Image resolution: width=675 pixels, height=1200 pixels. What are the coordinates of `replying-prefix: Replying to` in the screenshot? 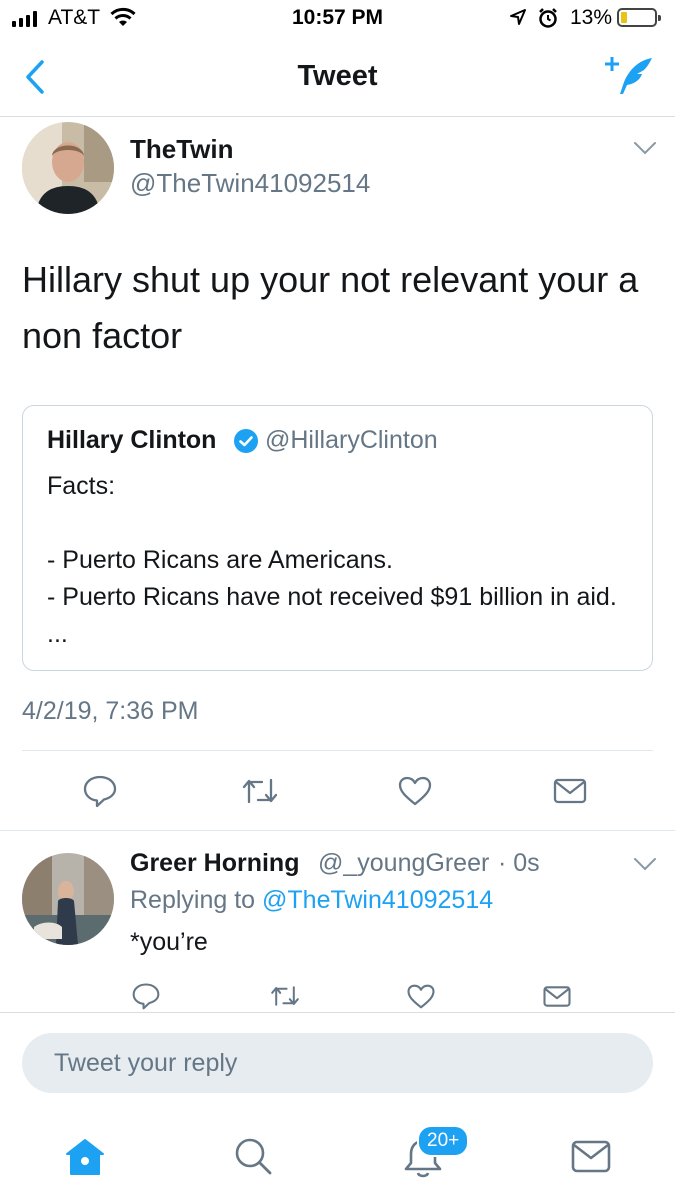 It's located at (193, 900).